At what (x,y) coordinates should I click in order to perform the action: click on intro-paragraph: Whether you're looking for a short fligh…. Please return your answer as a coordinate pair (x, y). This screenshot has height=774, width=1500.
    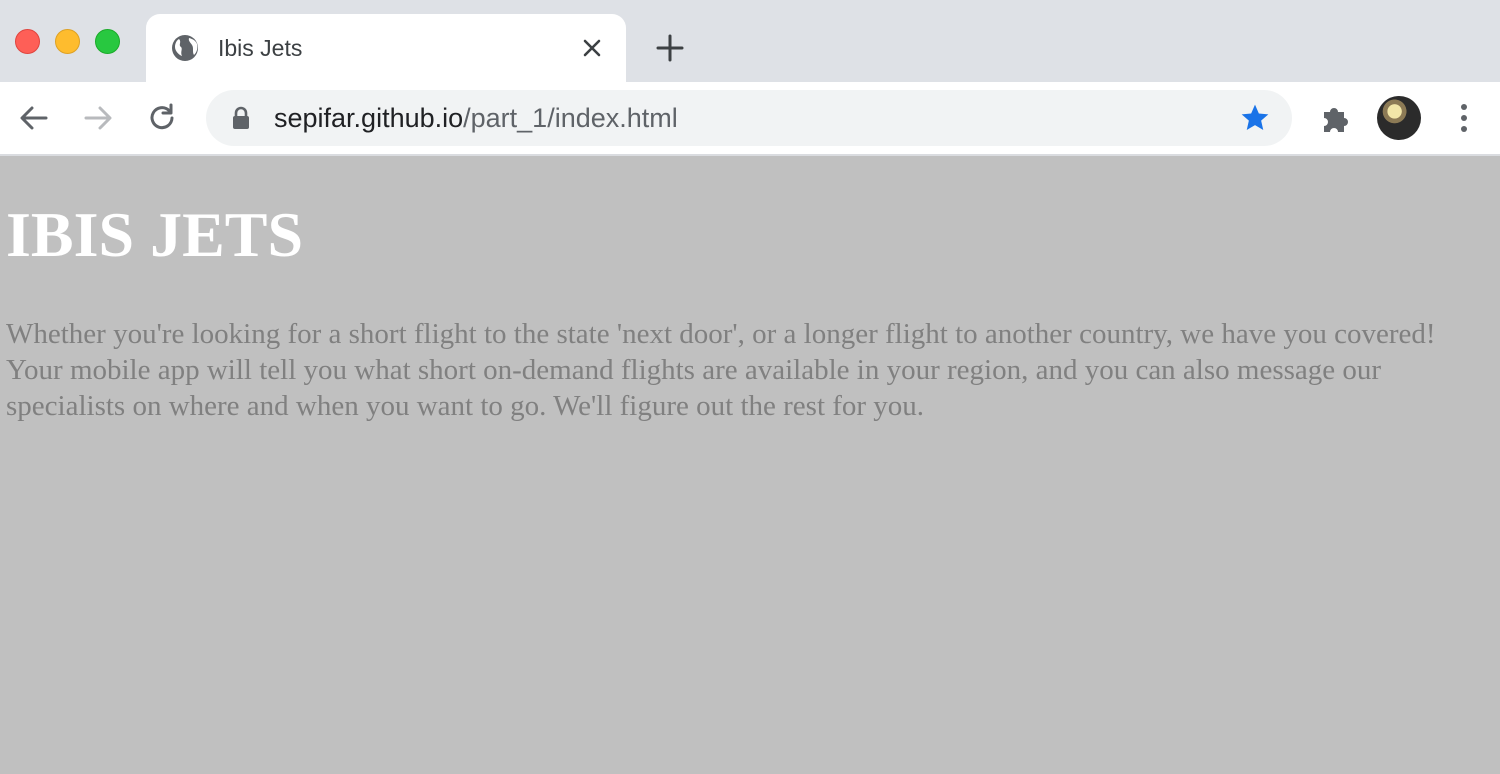
    Looking at the image, I should click on (721, 370).